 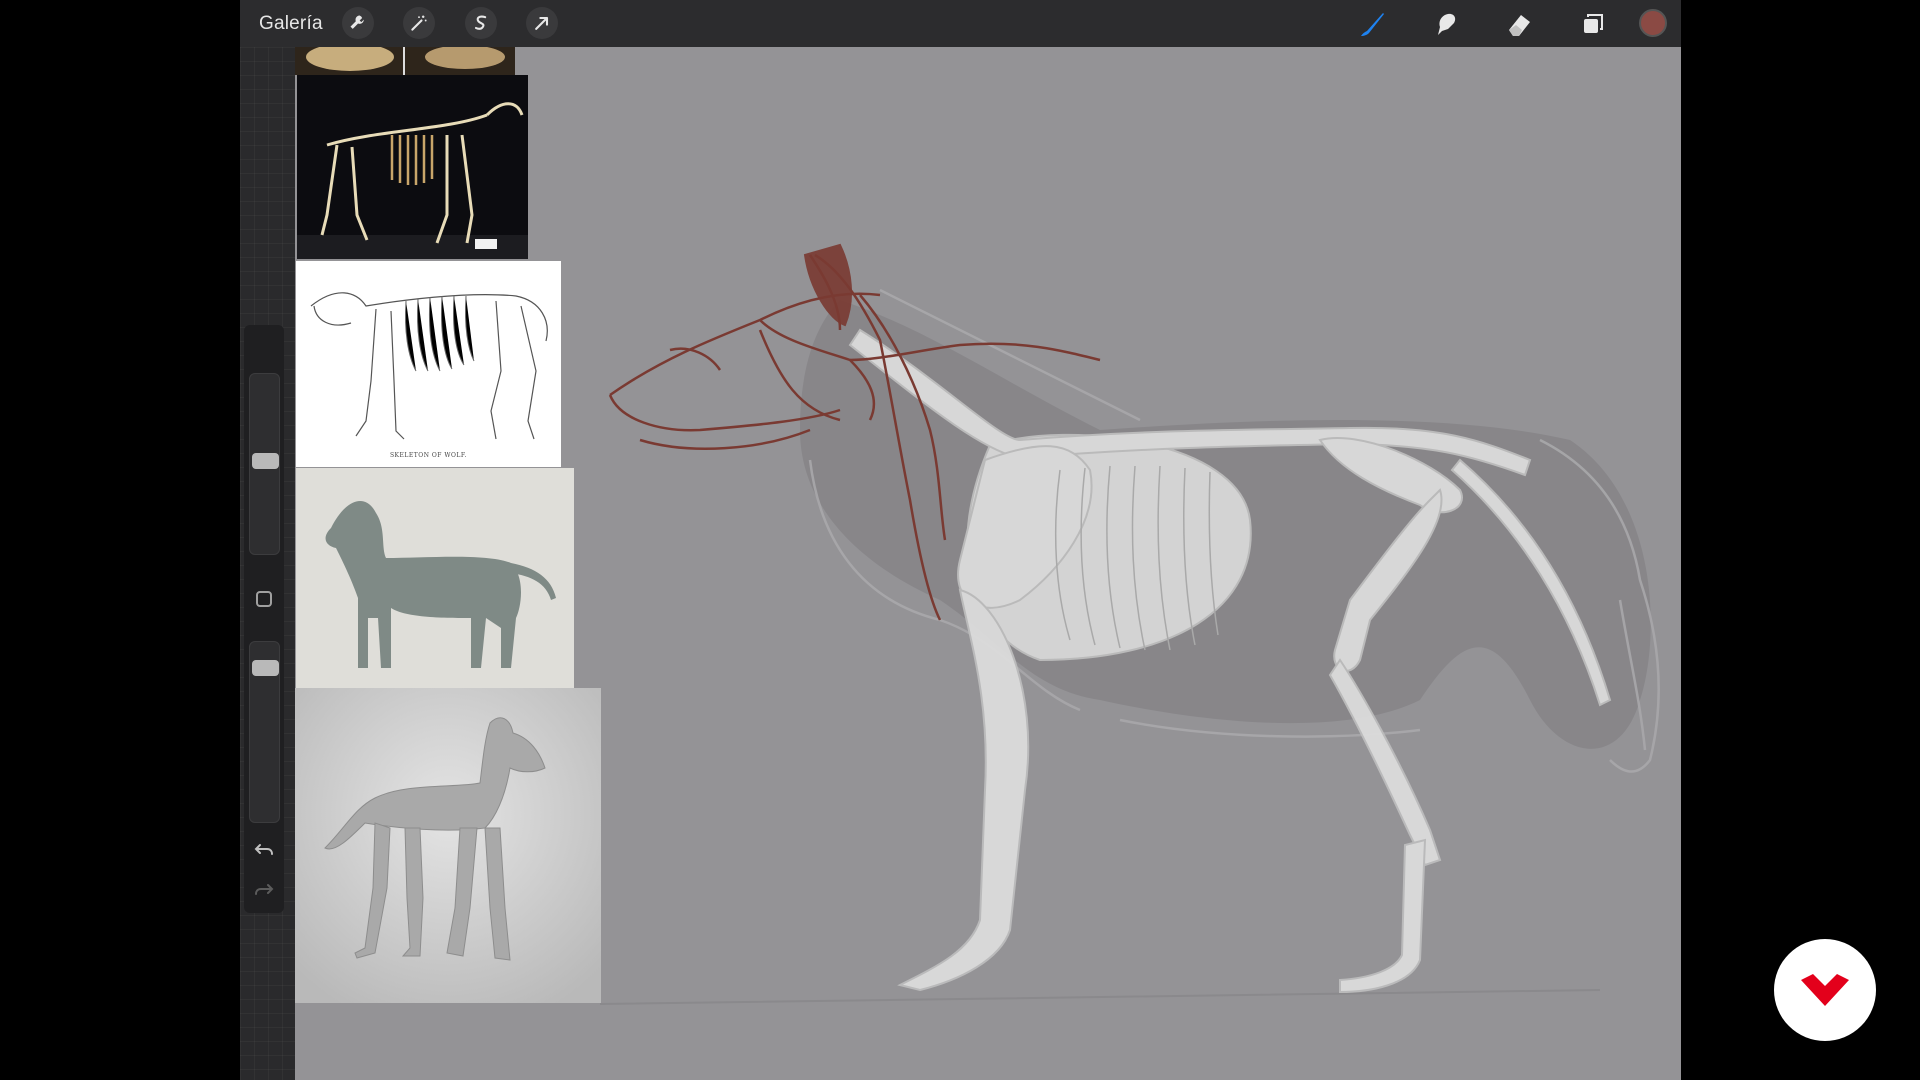 What do you see at coordinates (264, 889) in the screenshot?
I see `redo-icon` at bounding box center [264, 889].